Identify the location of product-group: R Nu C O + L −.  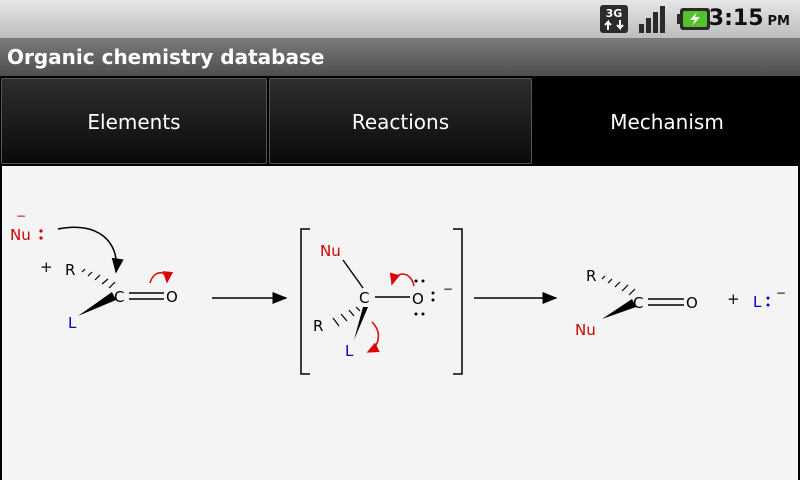
(680, 303).